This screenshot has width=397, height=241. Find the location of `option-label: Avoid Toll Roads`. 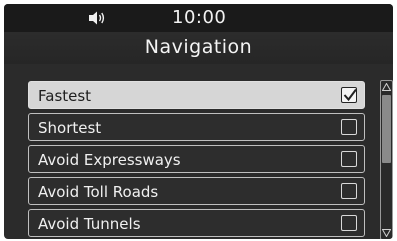

option-label: Avoid Toll Roads is located at coordinates (98, 192).